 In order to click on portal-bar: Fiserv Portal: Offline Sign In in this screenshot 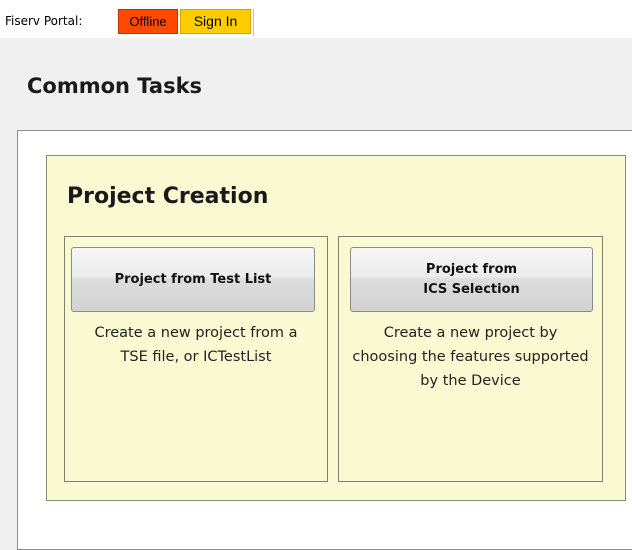, I will do `click(316, 19)`.